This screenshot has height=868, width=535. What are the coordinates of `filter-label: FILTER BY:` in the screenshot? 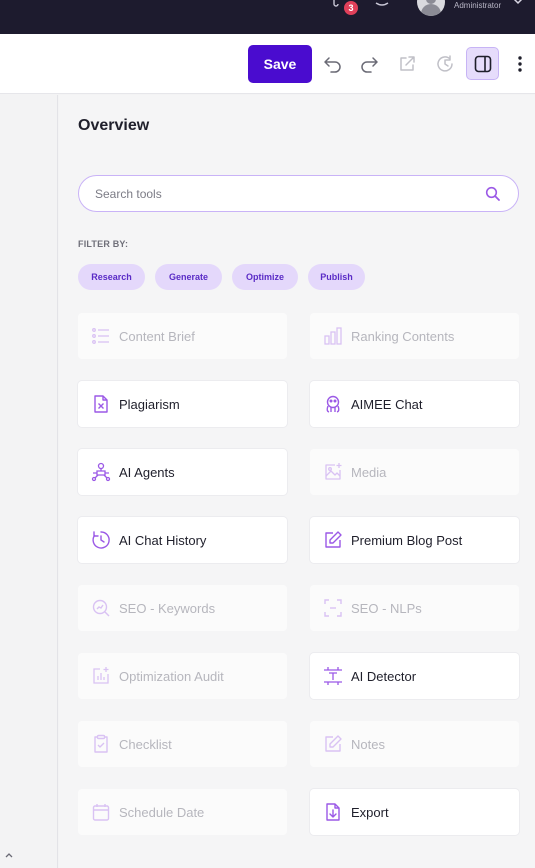 It's located at (103, 244).